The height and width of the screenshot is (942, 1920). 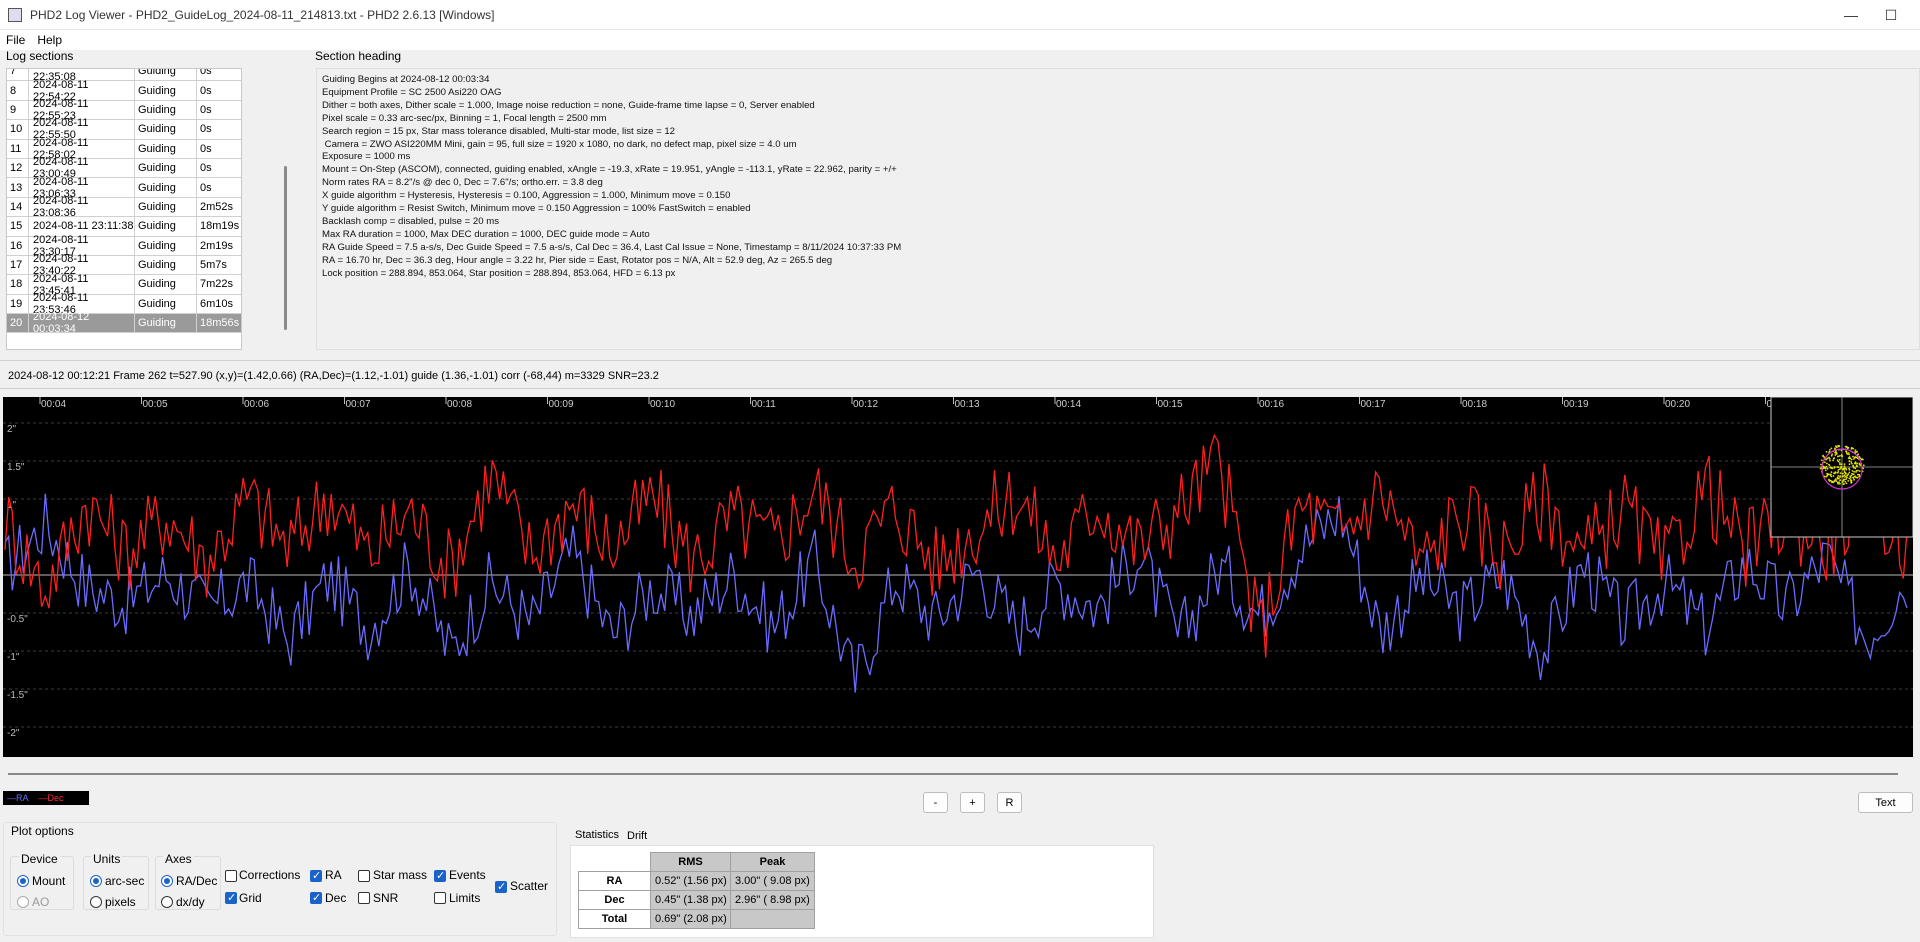 I want to click on menu-help: Help, so click(x=49, y=40).